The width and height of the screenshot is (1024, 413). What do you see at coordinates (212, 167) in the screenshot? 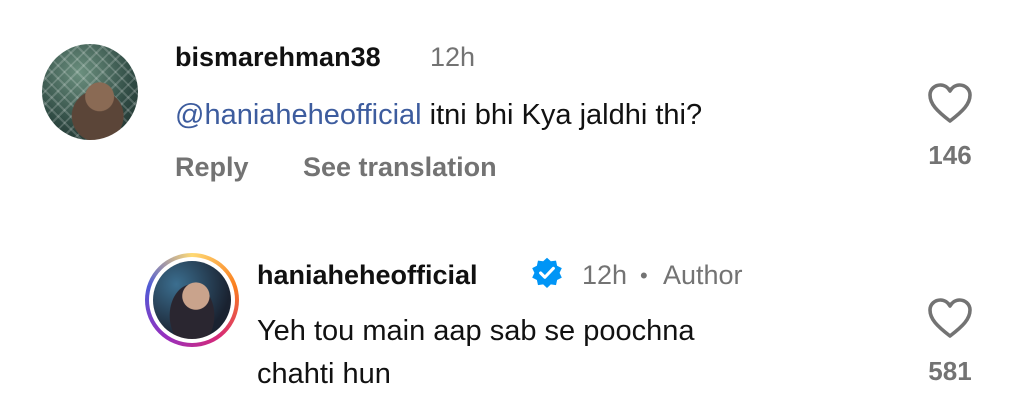
I see `reply-button: Reply` at bounding box center [212, 167].